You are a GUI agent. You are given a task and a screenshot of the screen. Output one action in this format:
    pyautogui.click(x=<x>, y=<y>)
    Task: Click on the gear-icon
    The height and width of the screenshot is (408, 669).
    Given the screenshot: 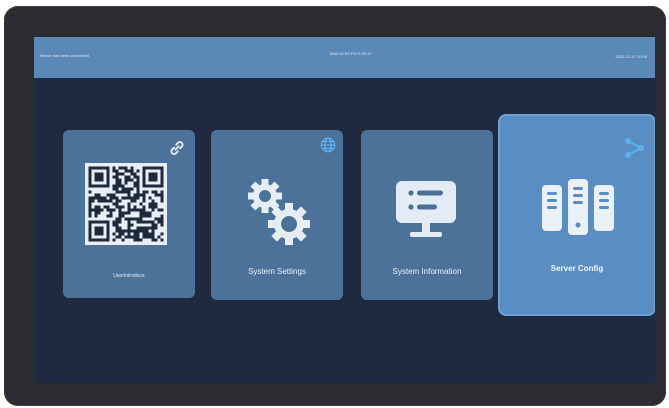 What is the action you would take?
    pyautogui.click(x=279, y=212)
    